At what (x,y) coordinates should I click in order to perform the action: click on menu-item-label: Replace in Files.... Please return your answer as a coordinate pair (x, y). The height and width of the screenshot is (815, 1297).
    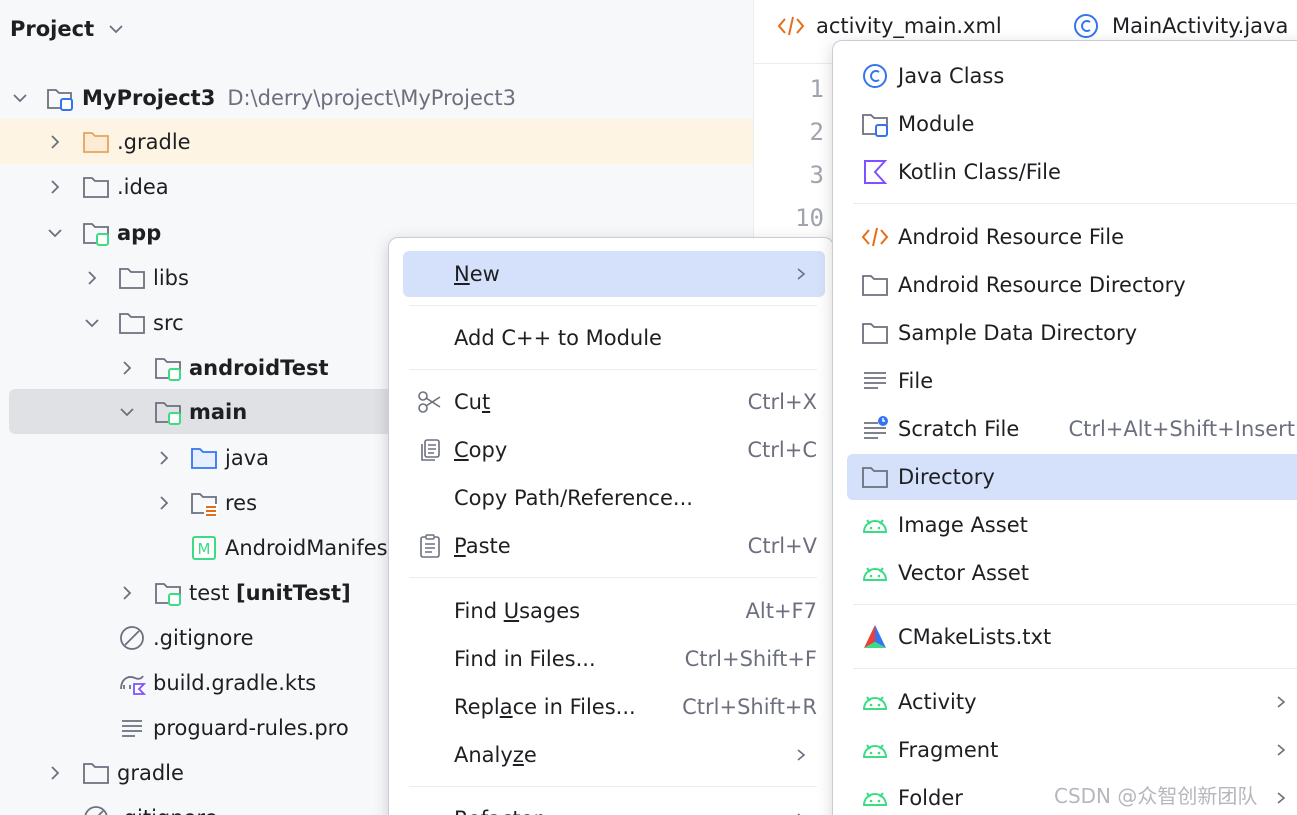
    Looking at the image, I should click on (545, 707).